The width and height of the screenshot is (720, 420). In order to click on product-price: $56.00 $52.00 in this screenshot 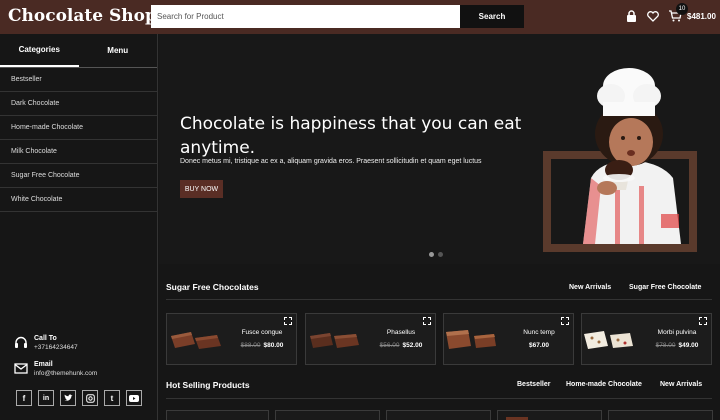, I will do `click(401, 345)`.